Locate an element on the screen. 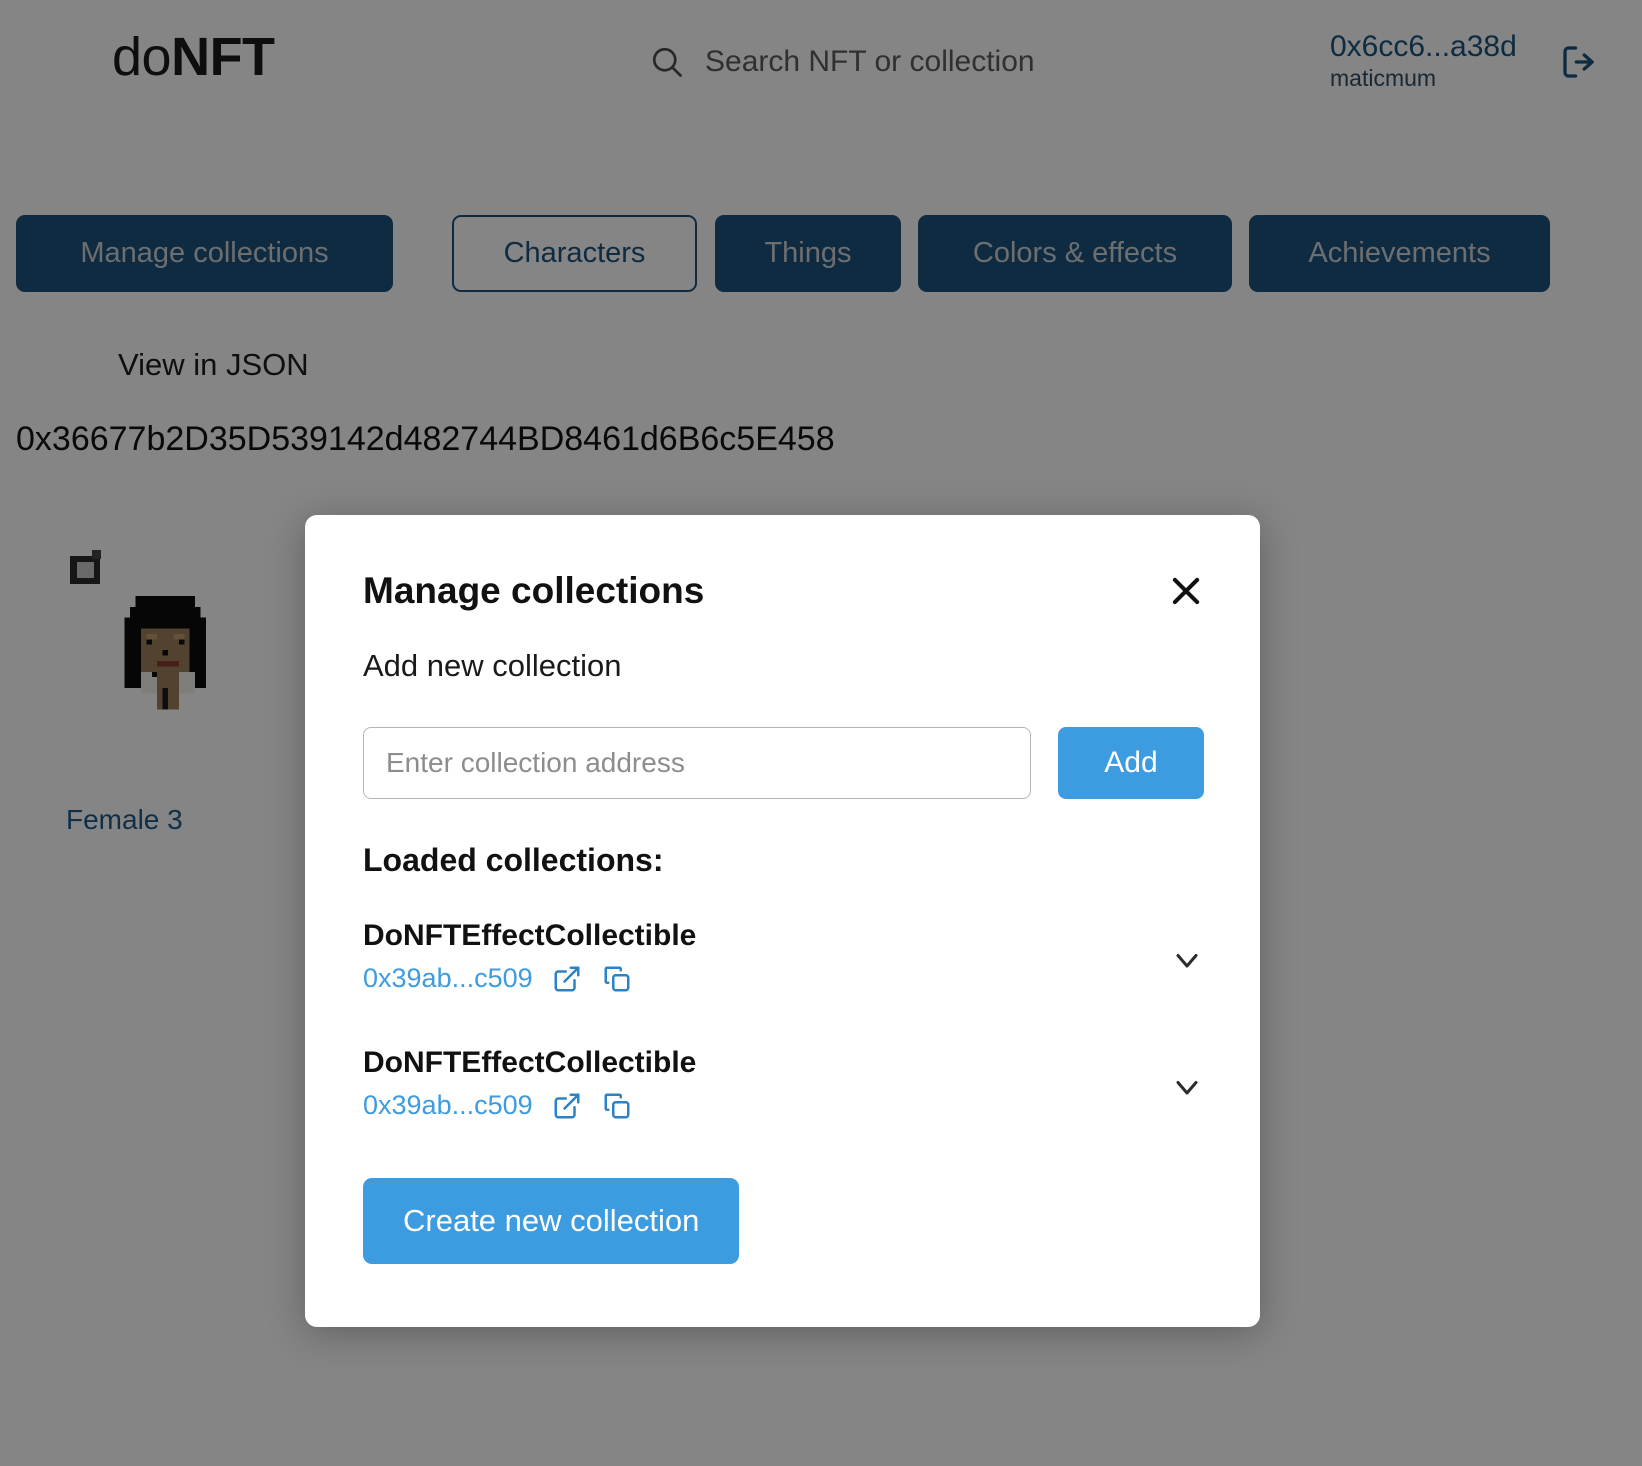 The height and width of the screenshot is (1466, 1642). add-button: Add is located at coordinates (1131, 763).